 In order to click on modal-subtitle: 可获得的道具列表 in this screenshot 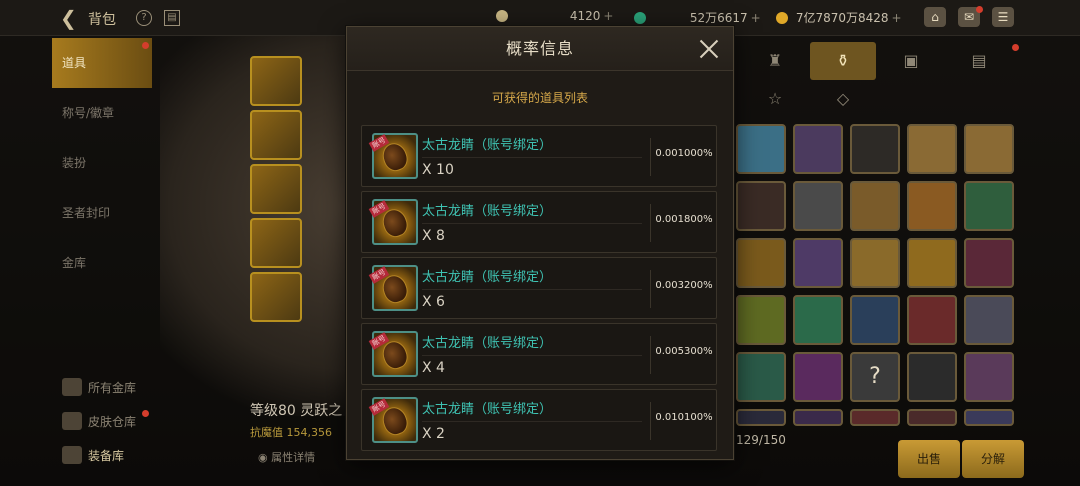, I will do `click(539, 98)`.